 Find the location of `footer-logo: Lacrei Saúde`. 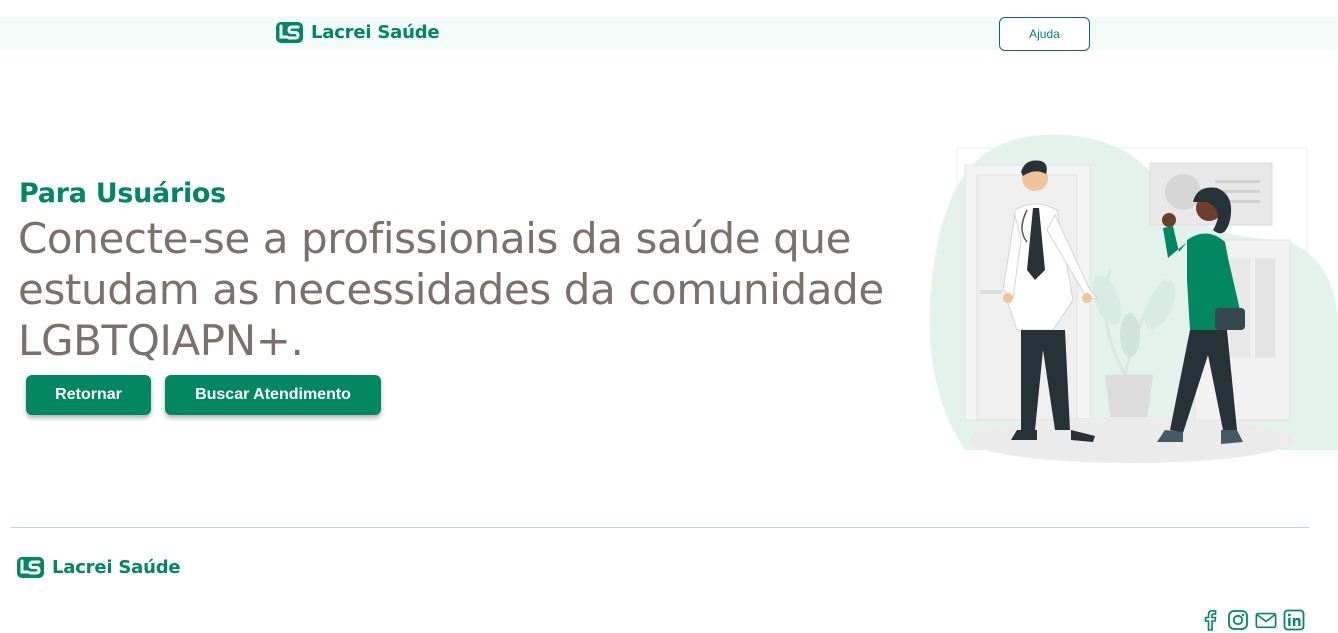

footer-logo: Lacrei Saúde is located at coordinates (99, 567).